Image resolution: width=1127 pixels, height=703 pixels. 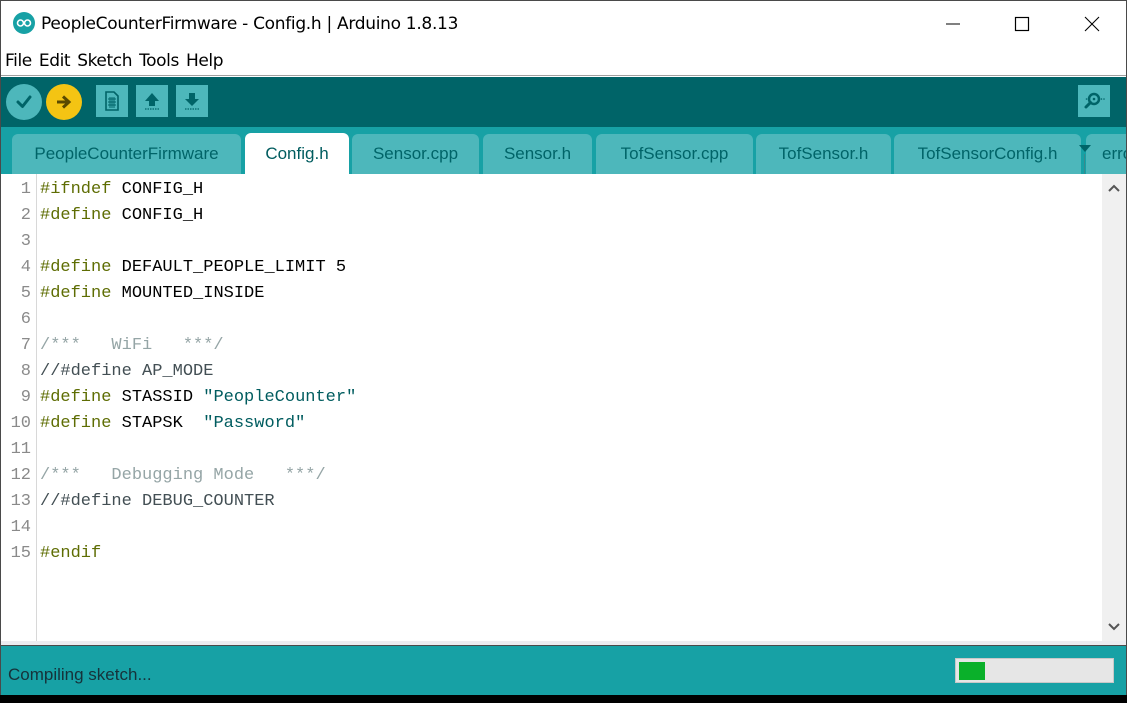 I want to click on code-line: #ifndef CONFIG_H, so click(x=121, y=190).